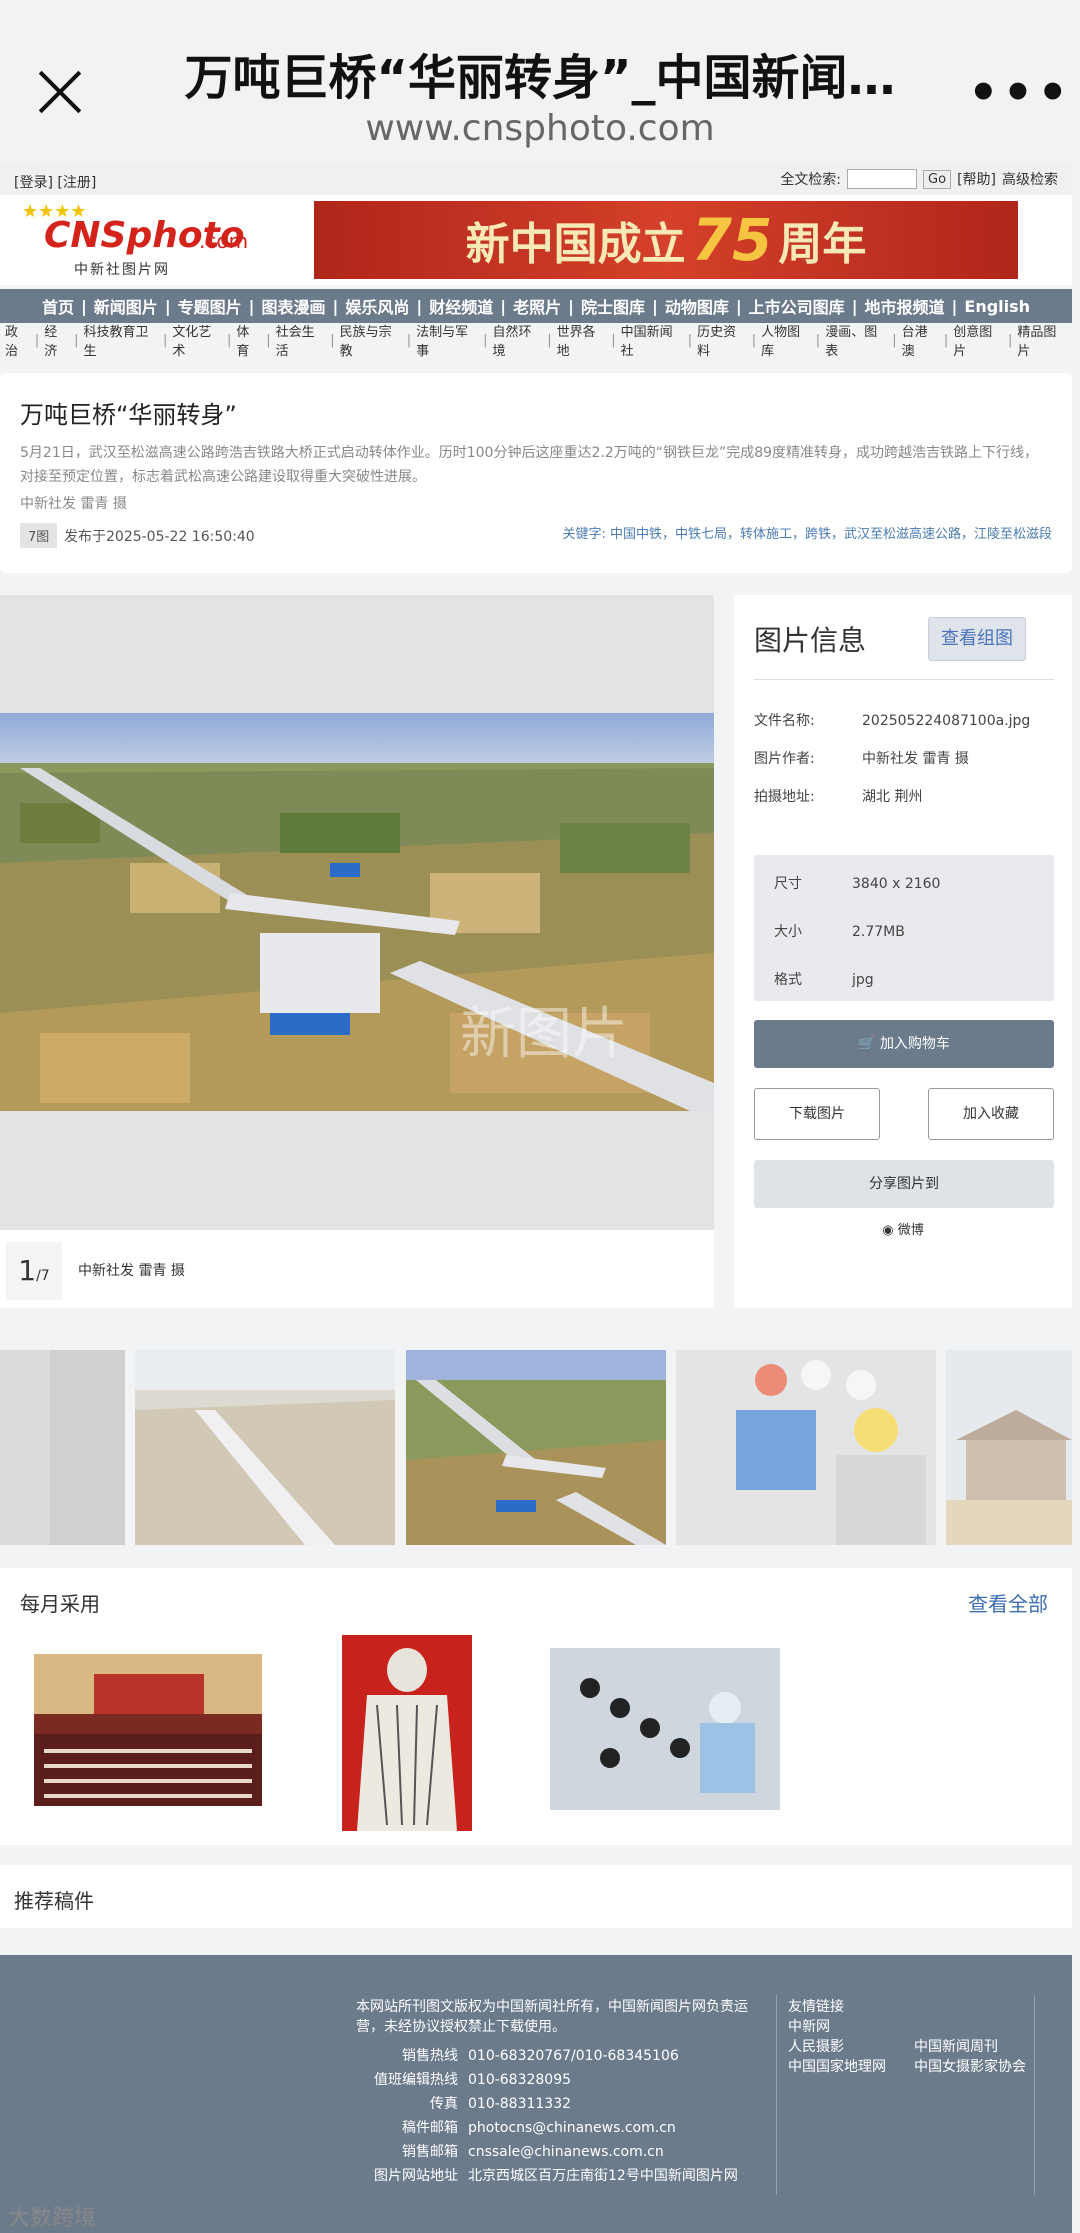  Describe the element at coordinates (52, 2218) in the screenshot. I see `watermark: 大数跨境` at that location.